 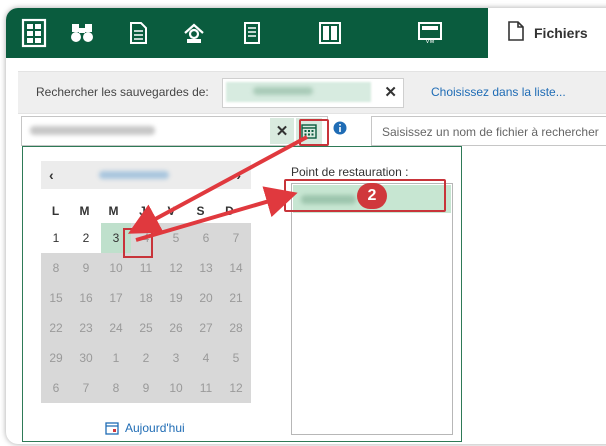 What do you see at coordinates (229, 211) in the screenshot?
I see `weekday-label: D` at bounding box center [229, 211].